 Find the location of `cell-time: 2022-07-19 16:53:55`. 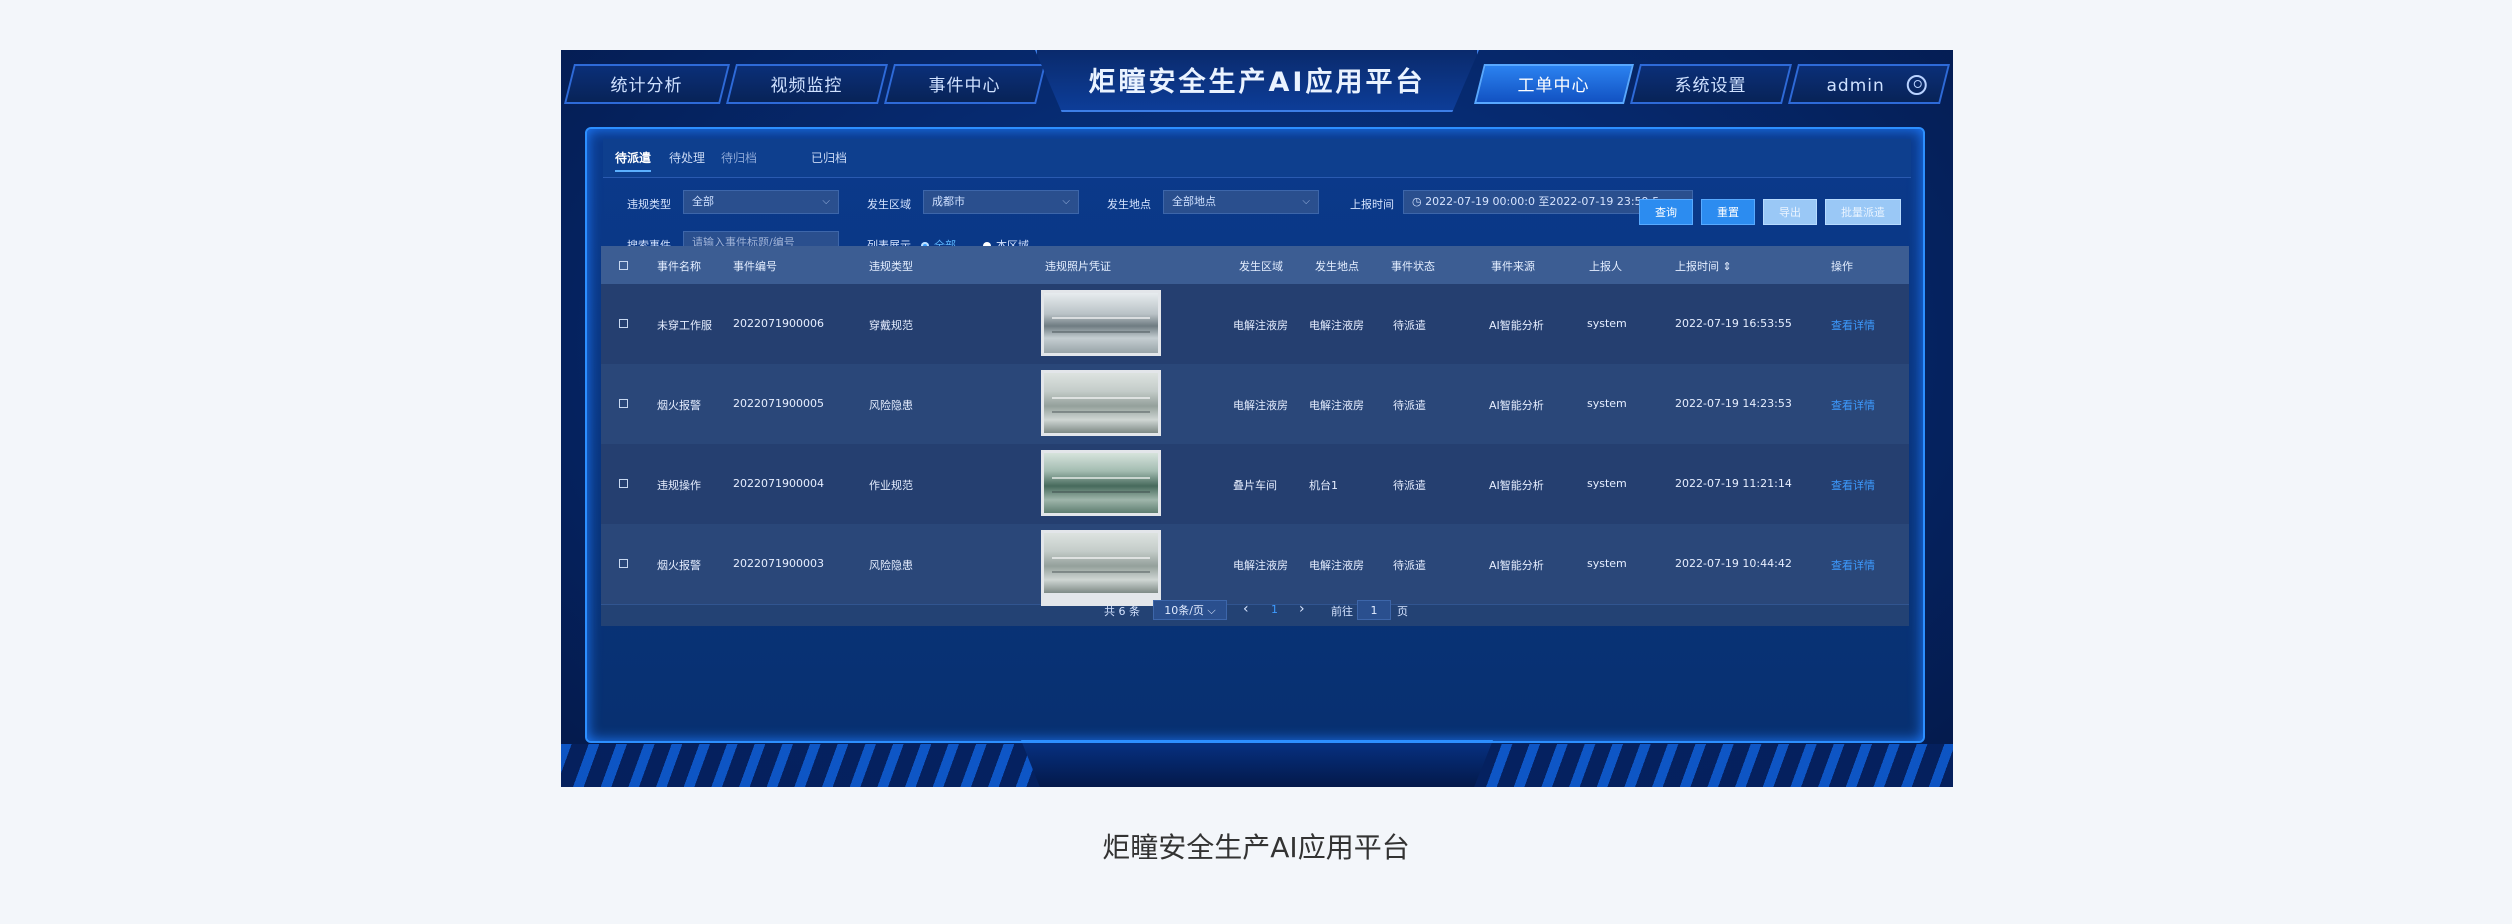

cell-time: 2022-07-19 16:53:55 is located at coordinates (1733, 323).